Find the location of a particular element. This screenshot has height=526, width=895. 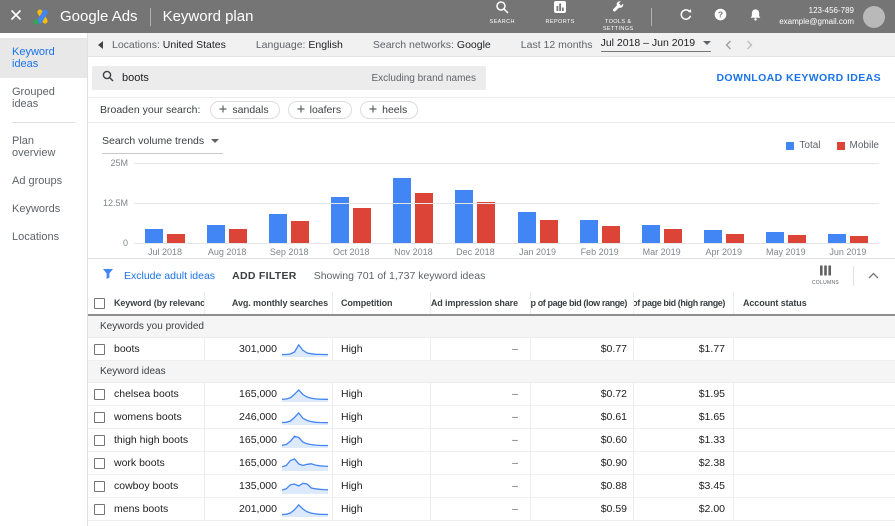

header-keyword-label: Keyword (by relevance) is located at coordinates (159, 303).